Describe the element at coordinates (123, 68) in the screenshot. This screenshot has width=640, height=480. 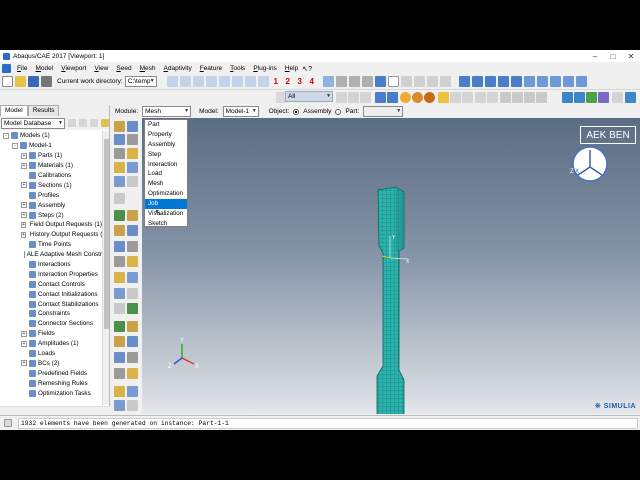
I see `menu-seed: Seed` at that location.